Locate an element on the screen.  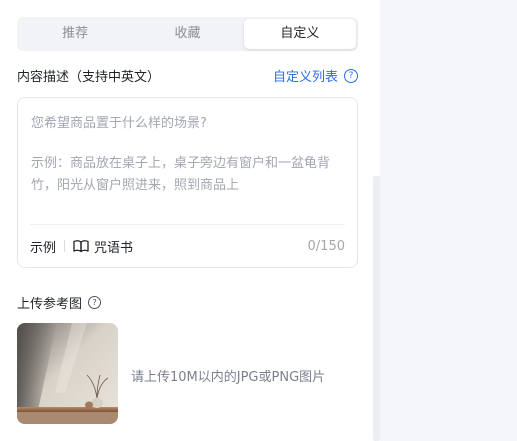
spell-book-button: 咒语书 is located at coordinates (103, 246).